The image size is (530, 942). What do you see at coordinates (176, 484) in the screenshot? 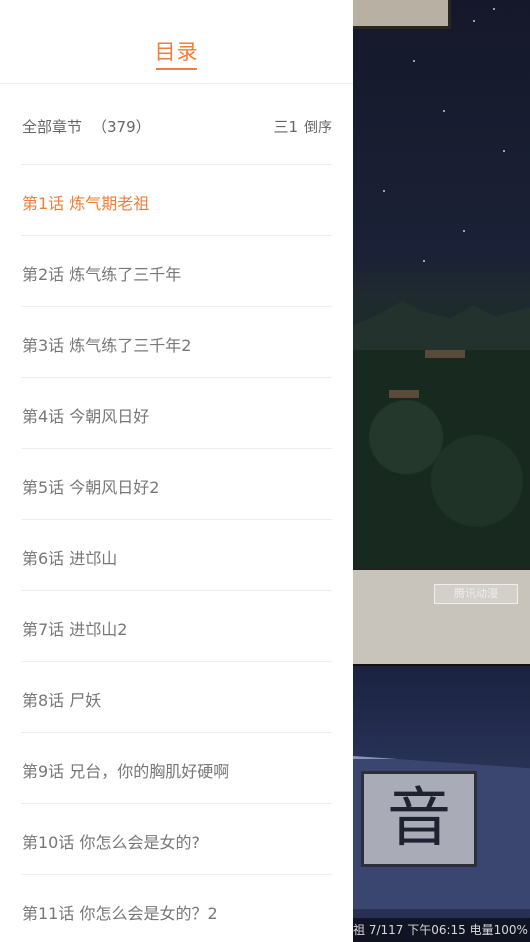
I see `chapter-item: 第5话 今朝风日好2` at bounding box center [176, 484].